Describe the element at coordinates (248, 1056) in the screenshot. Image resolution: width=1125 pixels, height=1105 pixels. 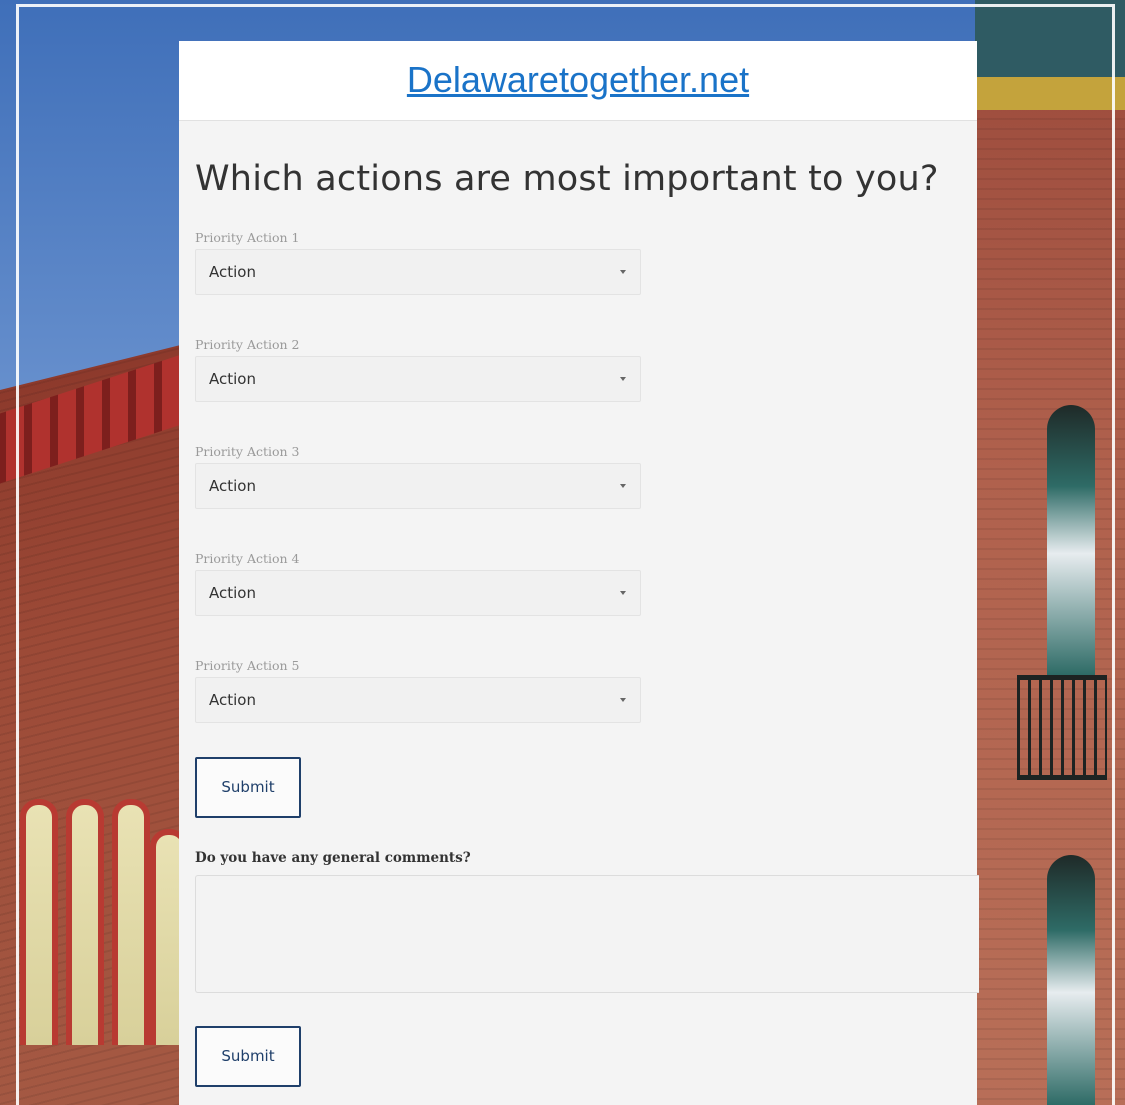
I see `submit-comments-button: Submit` at that location.